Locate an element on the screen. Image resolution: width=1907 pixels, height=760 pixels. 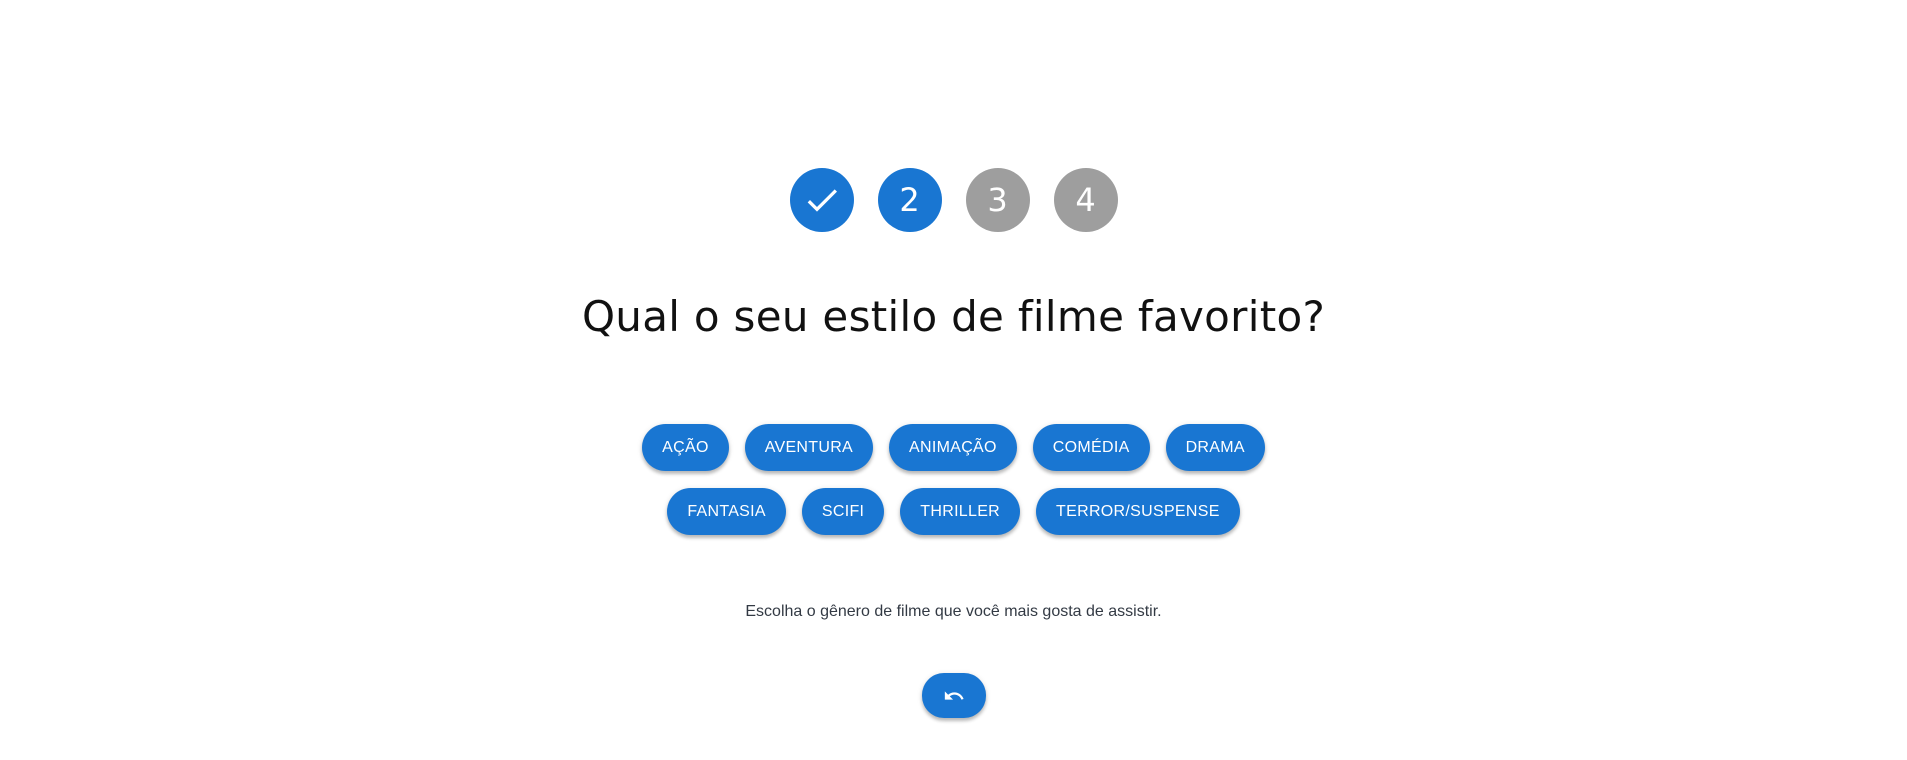
option-fantasia-button: FANTASIA is located at coordinates (726, 511).